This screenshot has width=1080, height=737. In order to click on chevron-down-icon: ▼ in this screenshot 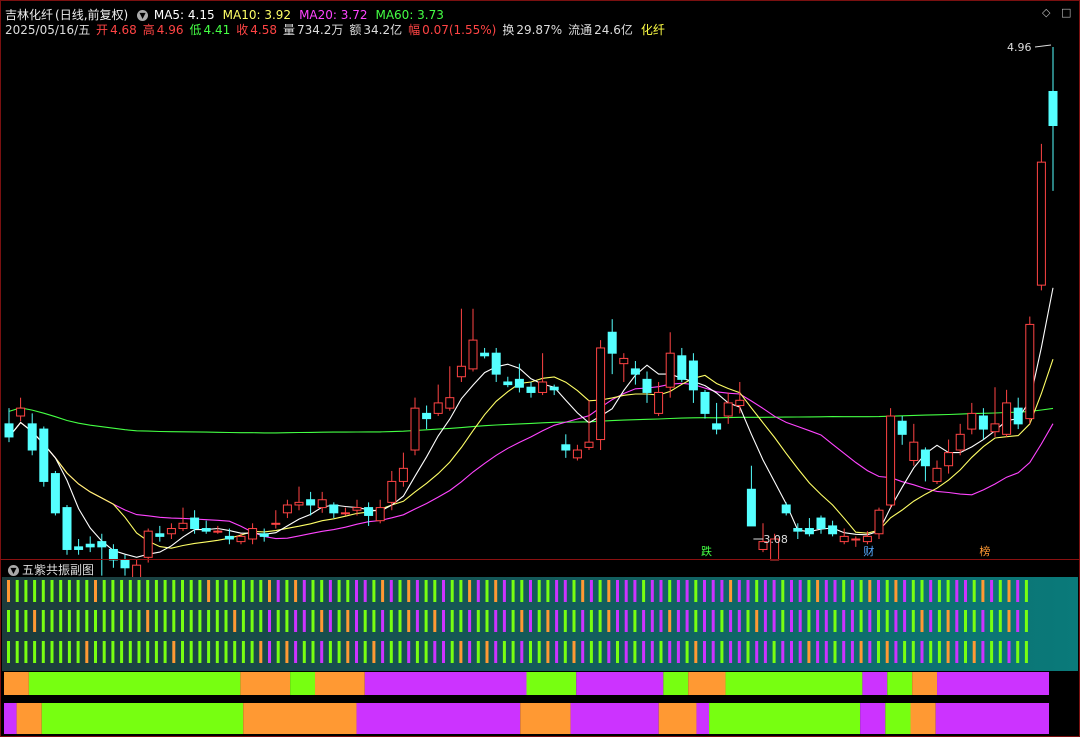, I will do `click(13, 570)`.